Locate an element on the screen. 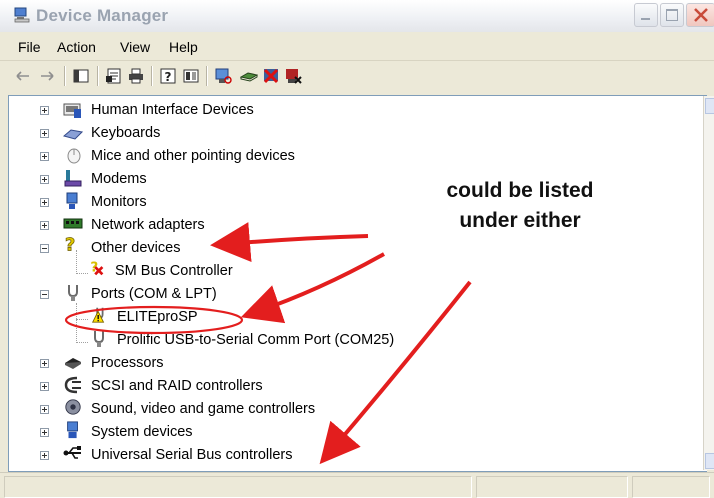 Image resolution: width=714 pixels, height=498 pixels. processor-chip-icon is located at coordinates (73, 363).